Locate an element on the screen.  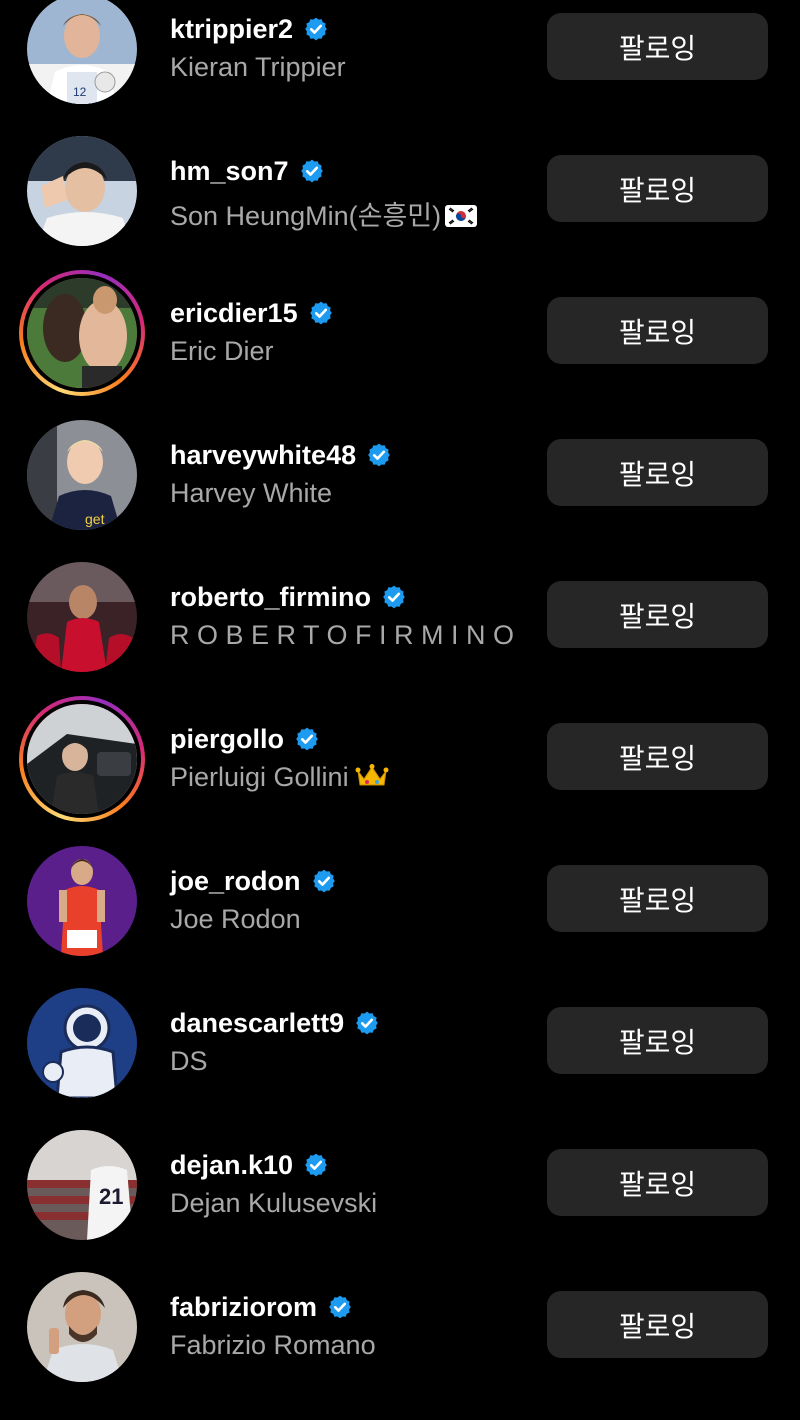
username: fabriziorom is located at coordinates (243, 1307).